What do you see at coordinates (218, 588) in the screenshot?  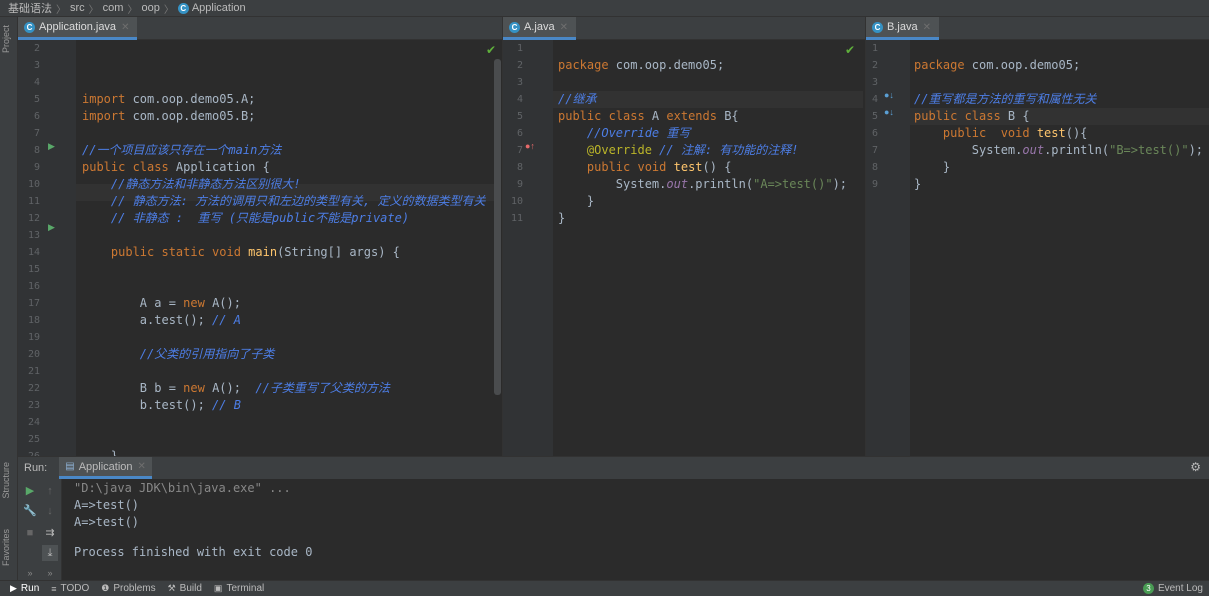 I see `terminal-icon: ▣` at bounding box center [218, 588].